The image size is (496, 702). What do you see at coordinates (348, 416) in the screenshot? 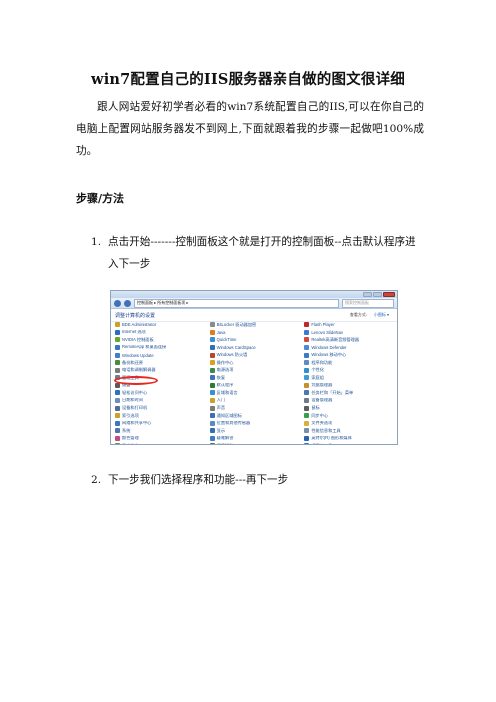
I see `control-panel-item: 同步中心` at bounding box center [348, 416].